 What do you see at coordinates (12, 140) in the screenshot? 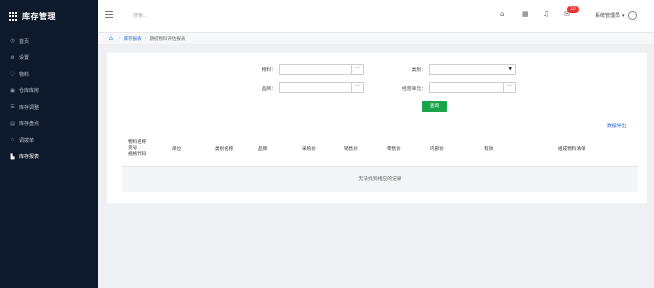
I see `transfer-icon: ☆` at bounding box center [12, 140].